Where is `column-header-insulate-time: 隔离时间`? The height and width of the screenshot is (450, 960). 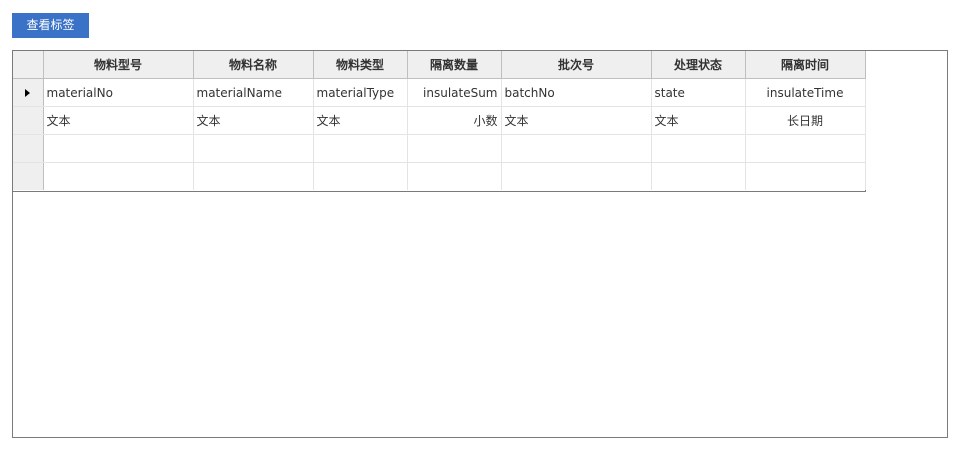 column-header-insulate-time: 隔离时间 is located at coordinates (805, 65).